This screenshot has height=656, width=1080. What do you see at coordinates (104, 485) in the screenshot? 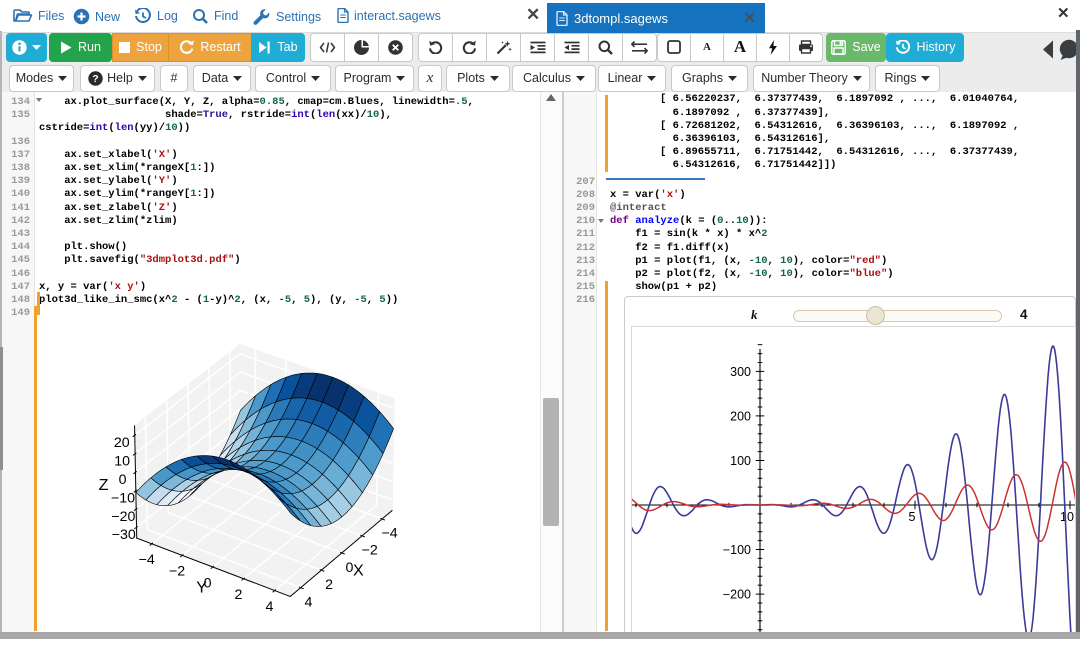
I see `svg-text: Z` at bounding box center [104, 485].